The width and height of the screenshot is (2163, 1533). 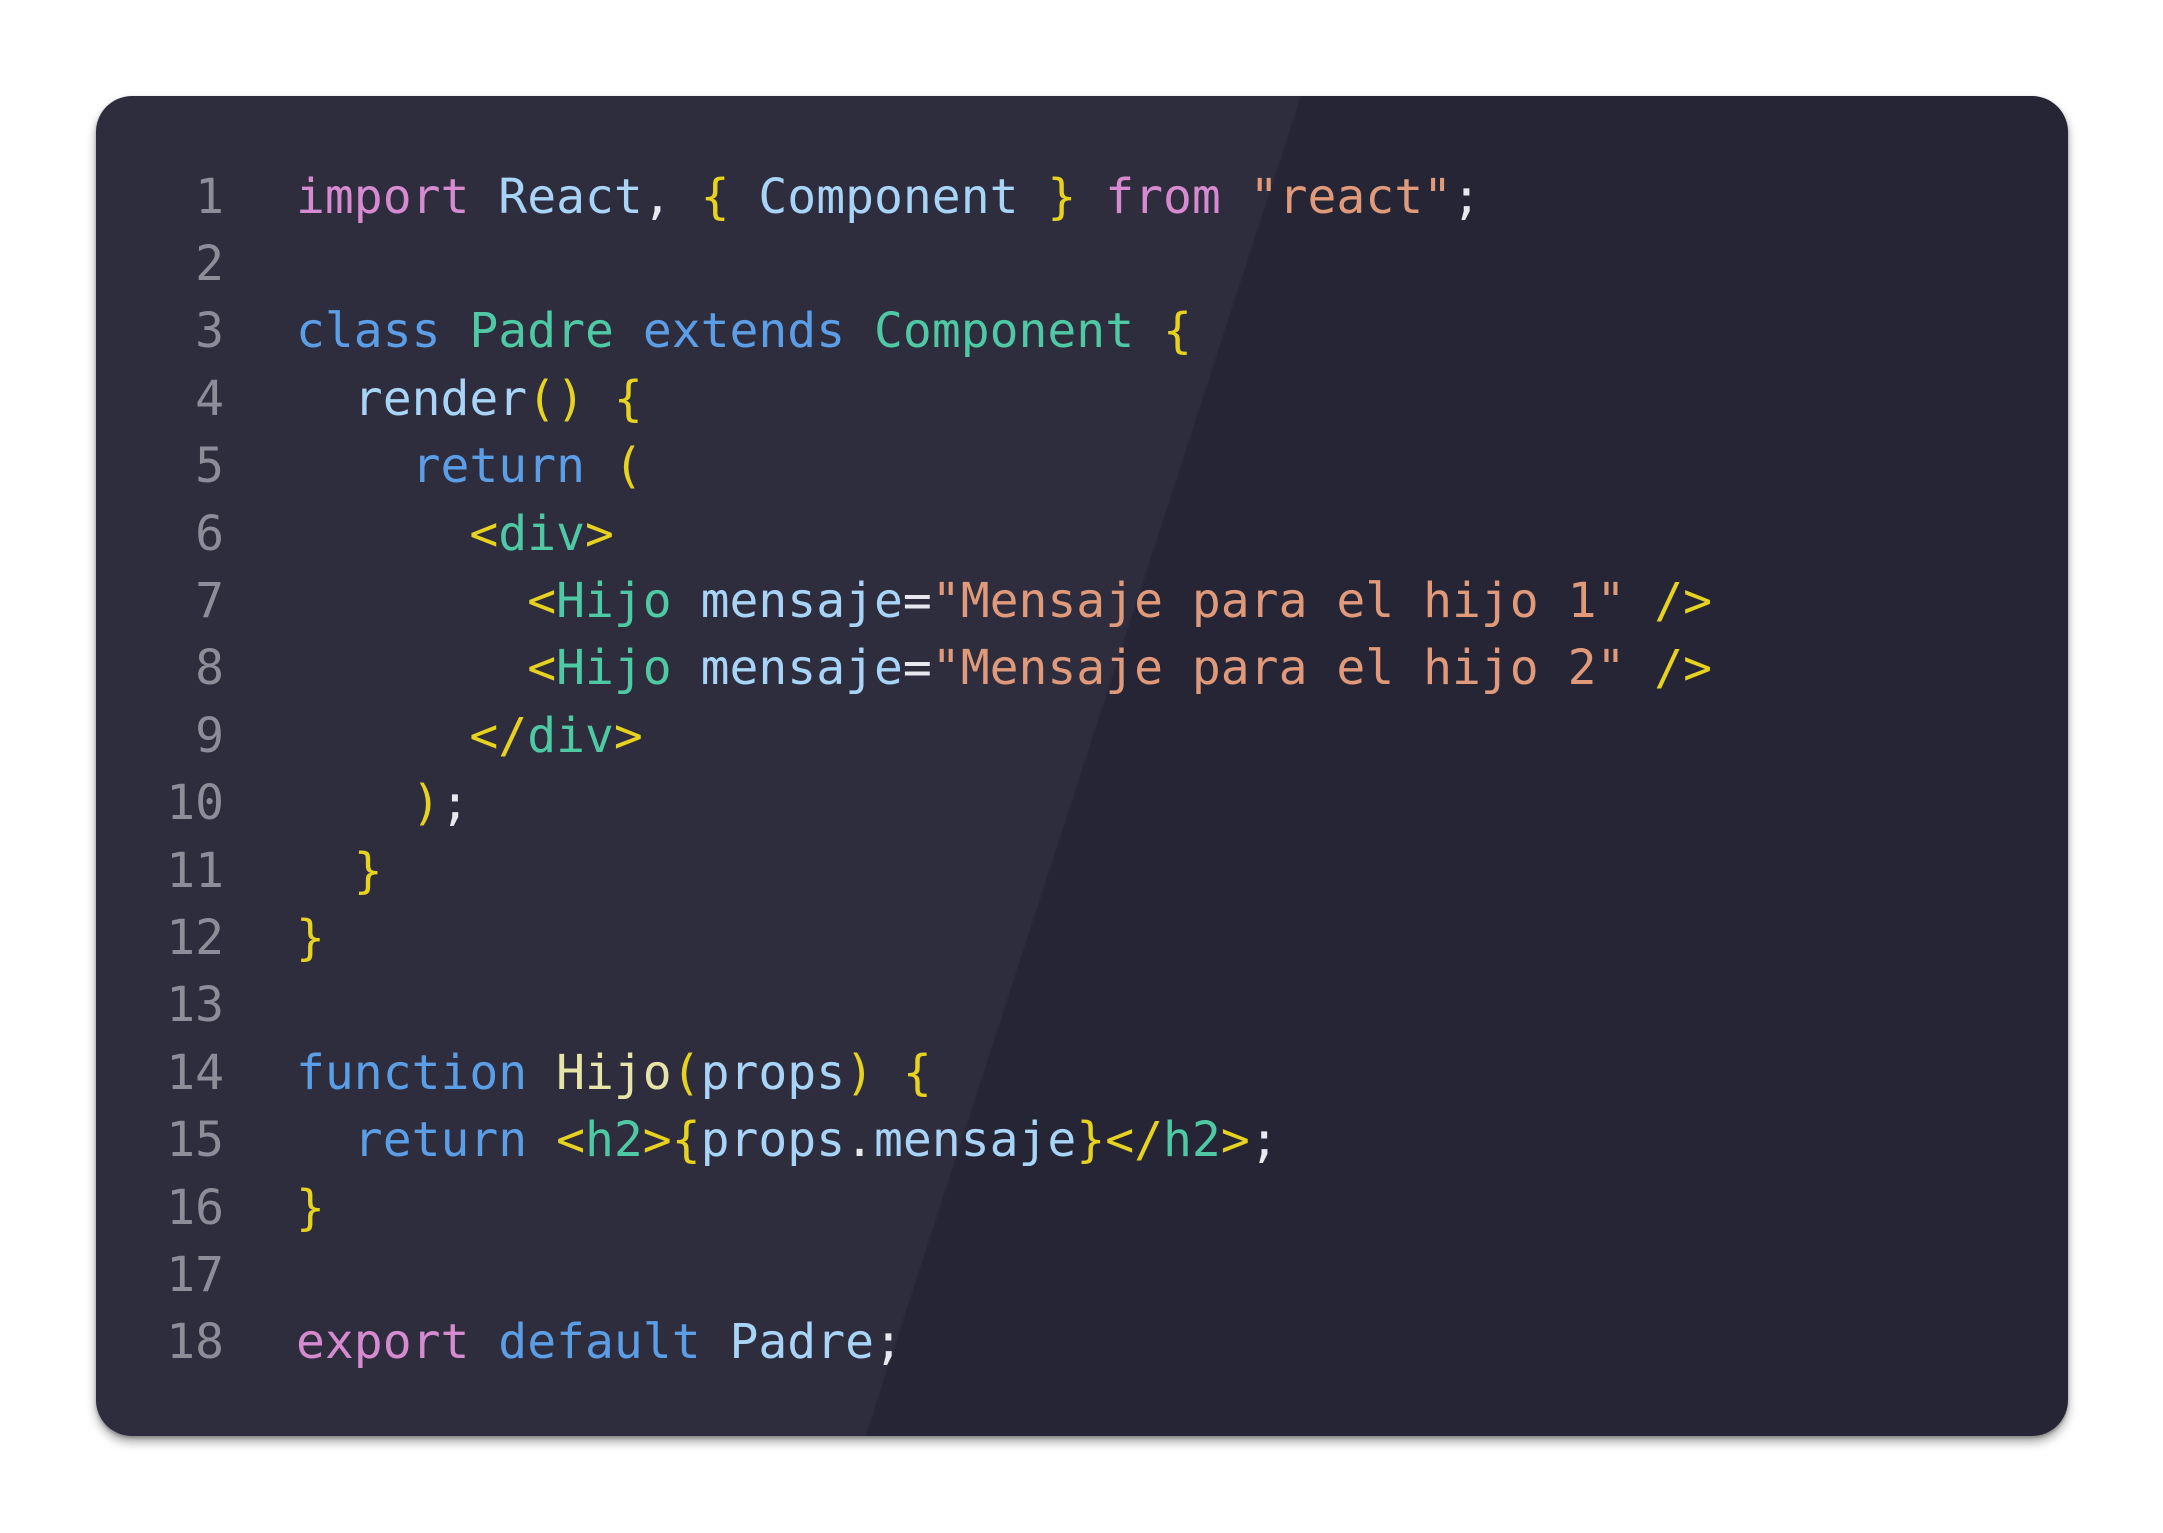 What do you see at coordinates (383, 1342) in the screenshot?
I see `code-token: export` at bounding box center [383, 1342].